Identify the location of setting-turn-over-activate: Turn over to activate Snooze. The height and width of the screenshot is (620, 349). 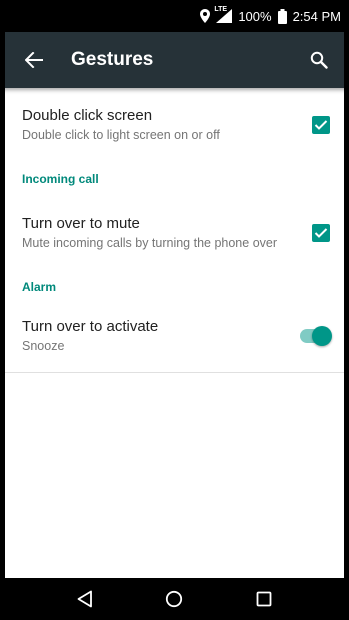
(174, 336).